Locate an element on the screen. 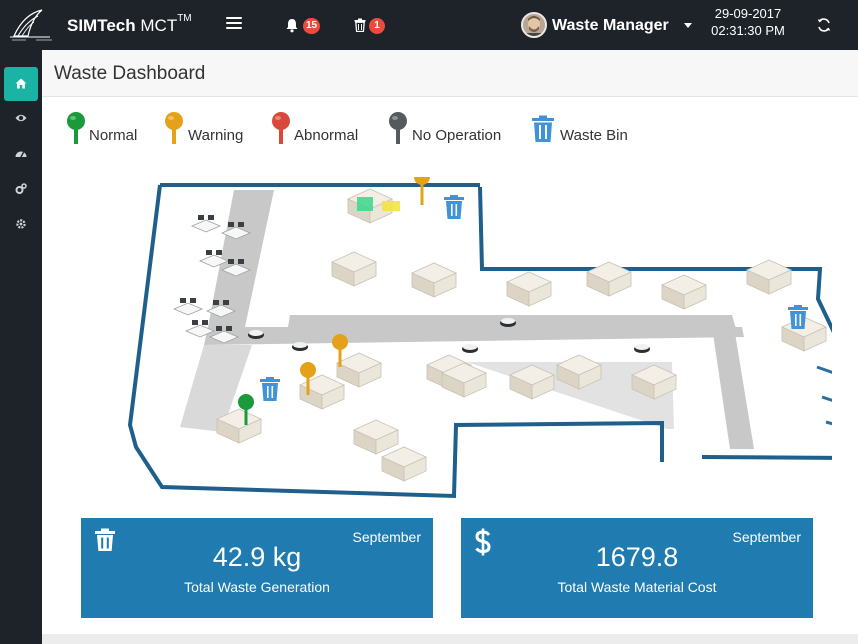 Image resolution: width=858 pixels, height=644 pixels. simtech-logo-icon is located at coordinates (31, 25).